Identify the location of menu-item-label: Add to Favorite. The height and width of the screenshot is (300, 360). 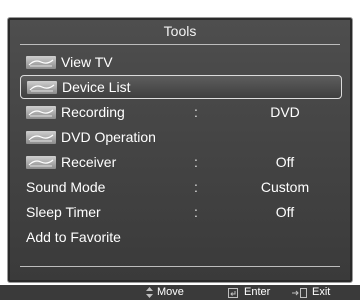
(73, 237).